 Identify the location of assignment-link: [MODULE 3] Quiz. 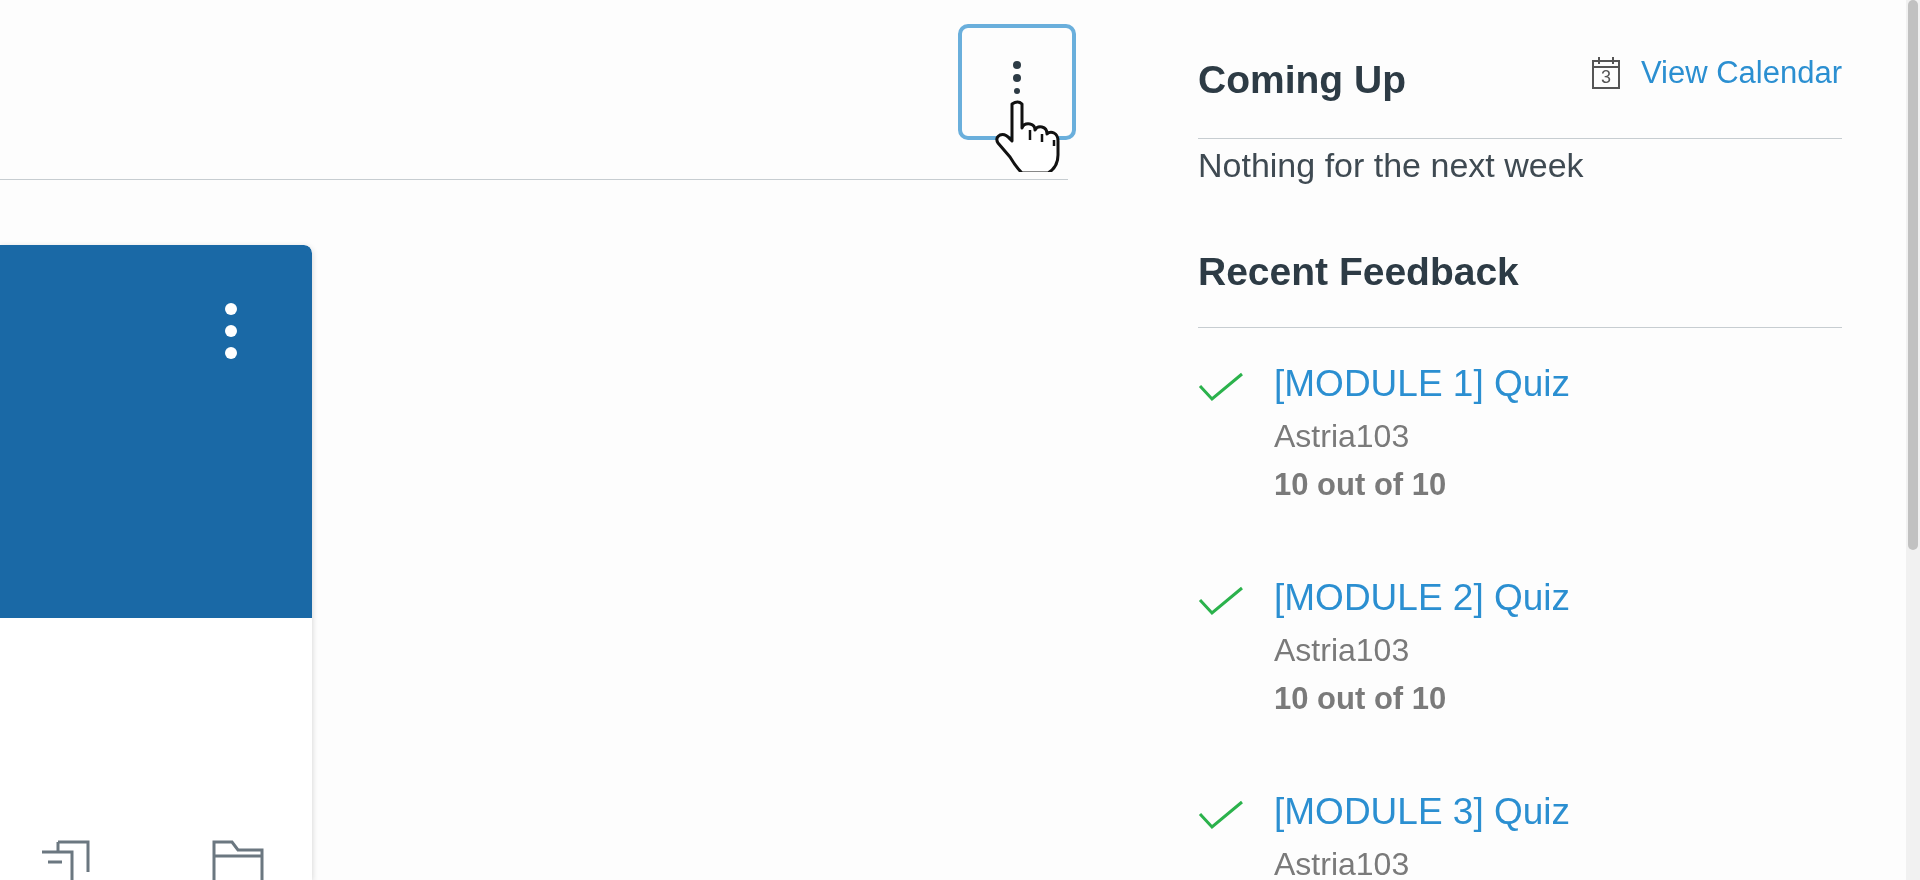
(1422, 812).